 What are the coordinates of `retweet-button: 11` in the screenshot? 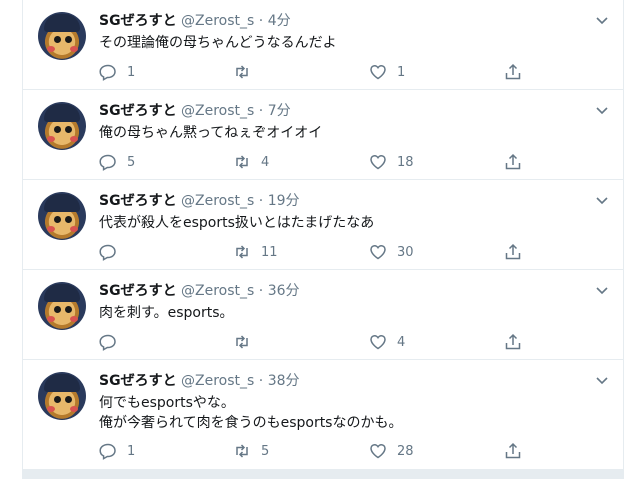 It's located at (255, 252).